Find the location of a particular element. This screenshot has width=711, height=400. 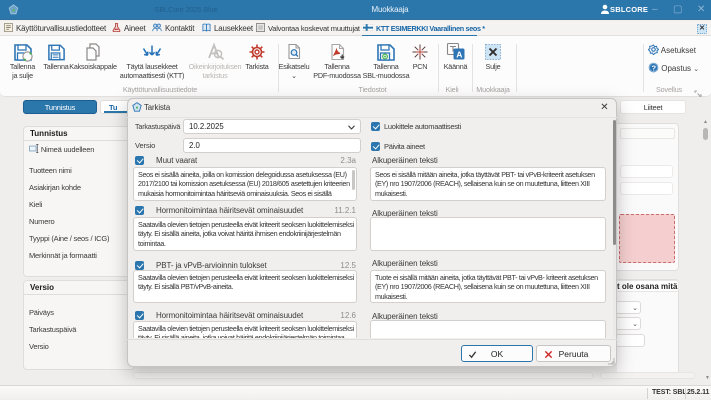

svg-text: A is located at coordinates (459, 54).